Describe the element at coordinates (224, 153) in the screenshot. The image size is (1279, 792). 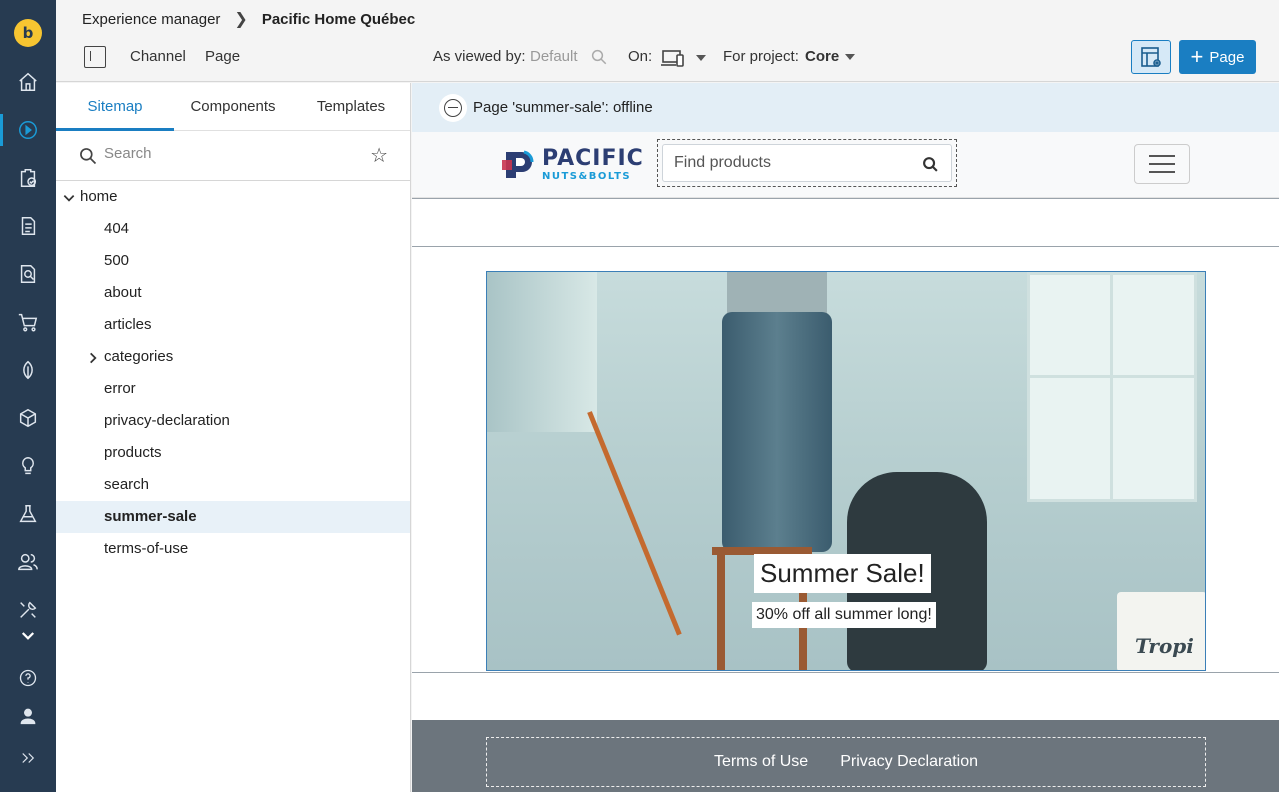
I see `sitemap-search-input` at that location.